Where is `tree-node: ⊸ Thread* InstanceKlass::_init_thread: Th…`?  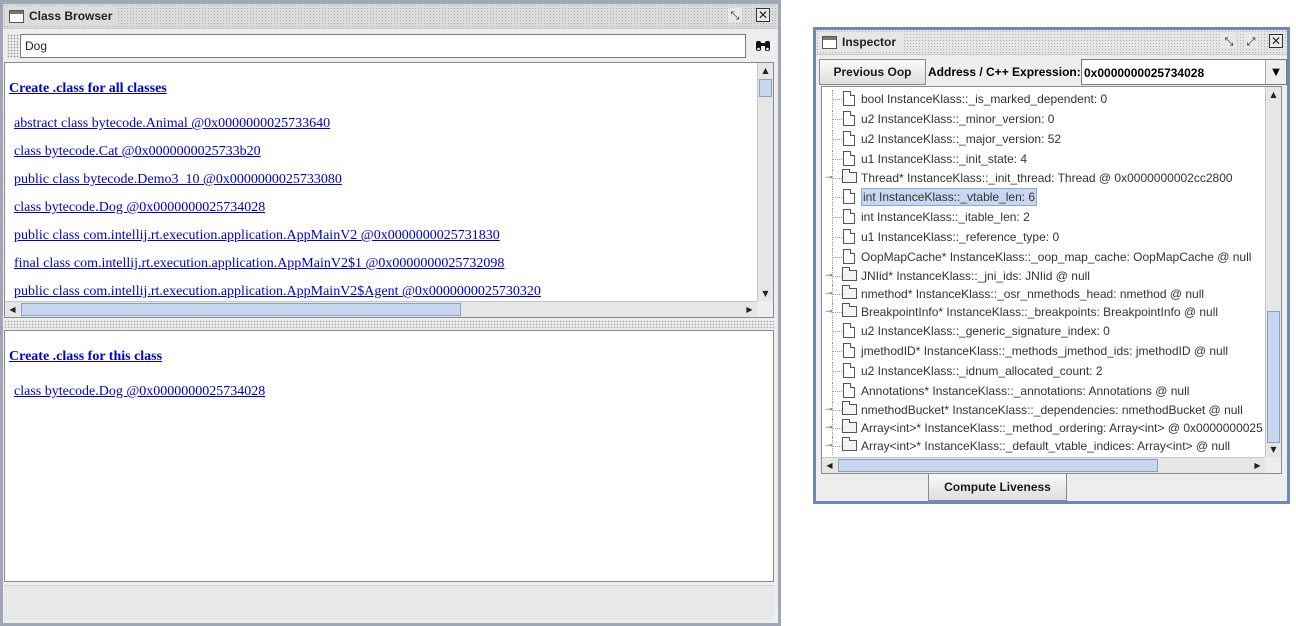
tree-node: ⊸ Thread* InstanceKlass::_init_thread: Th… is located at coordinates (1043, 178).